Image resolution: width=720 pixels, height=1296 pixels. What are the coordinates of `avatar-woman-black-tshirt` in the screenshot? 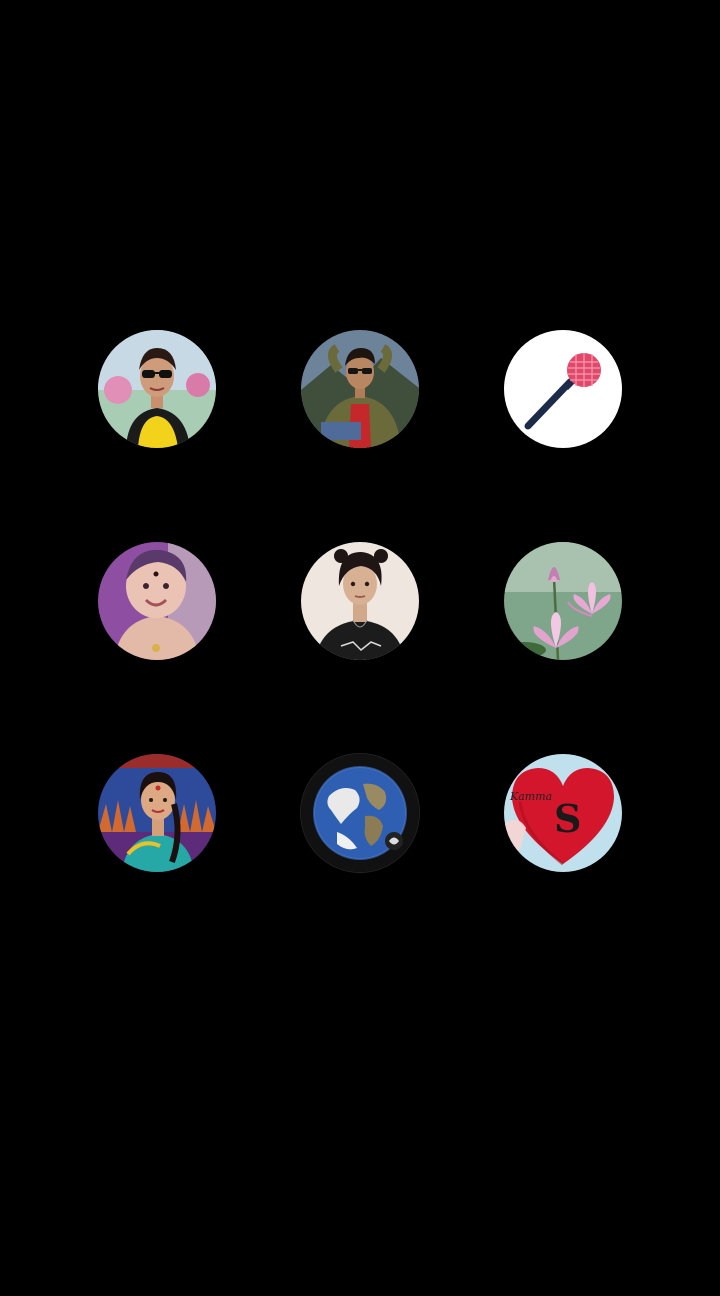 It's located at (360, 601).